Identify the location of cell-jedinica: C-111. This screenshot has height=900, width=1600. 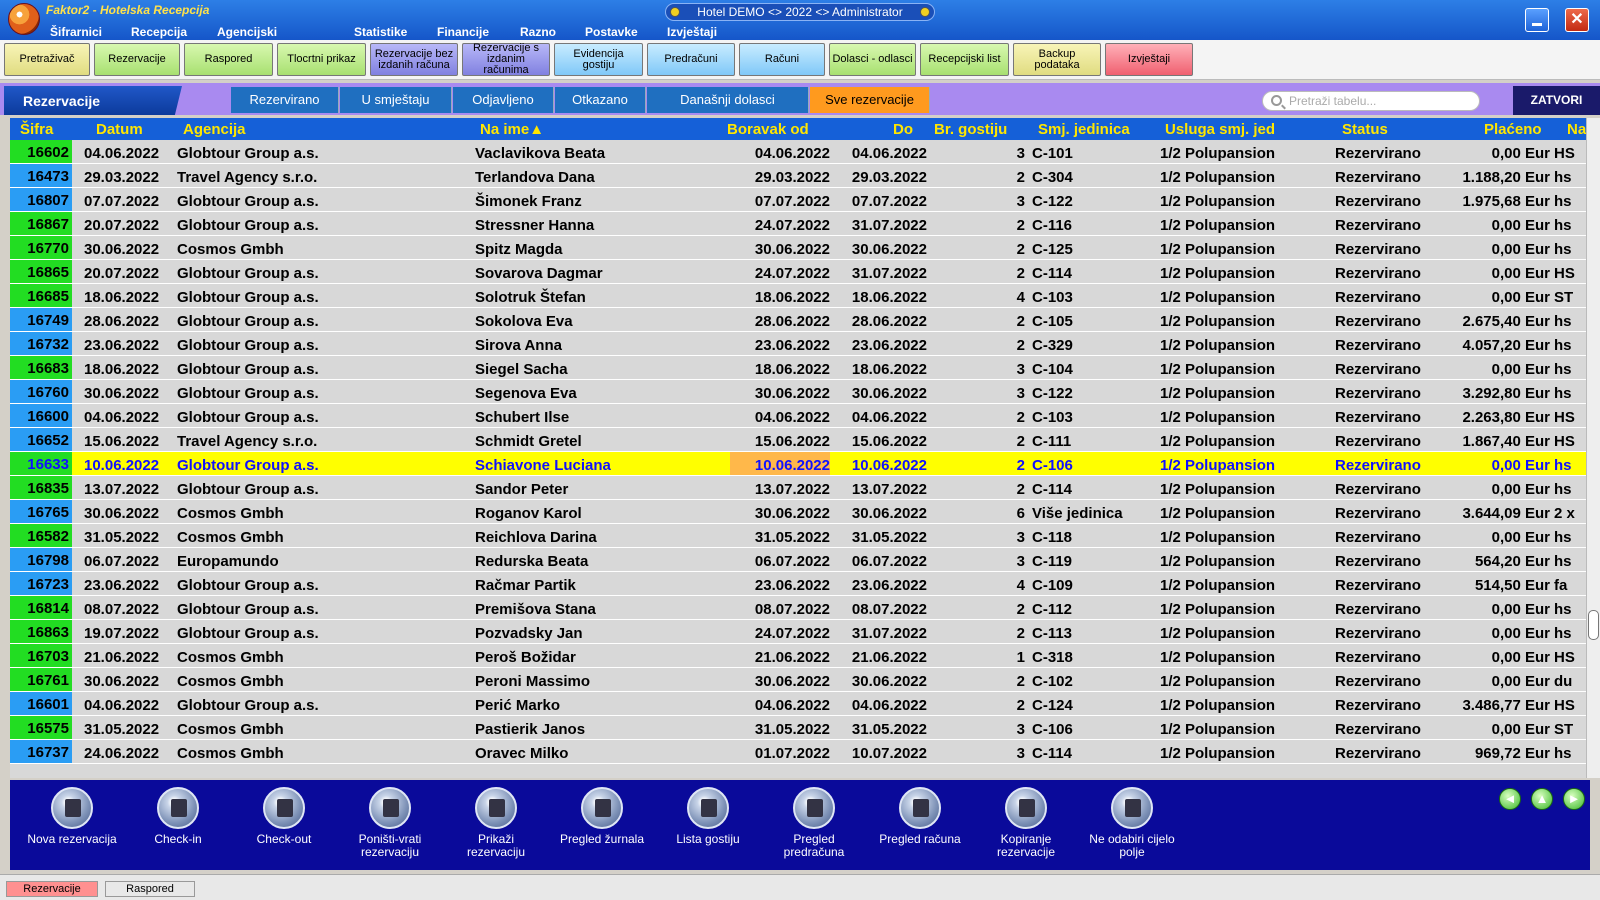
(1051, 441).